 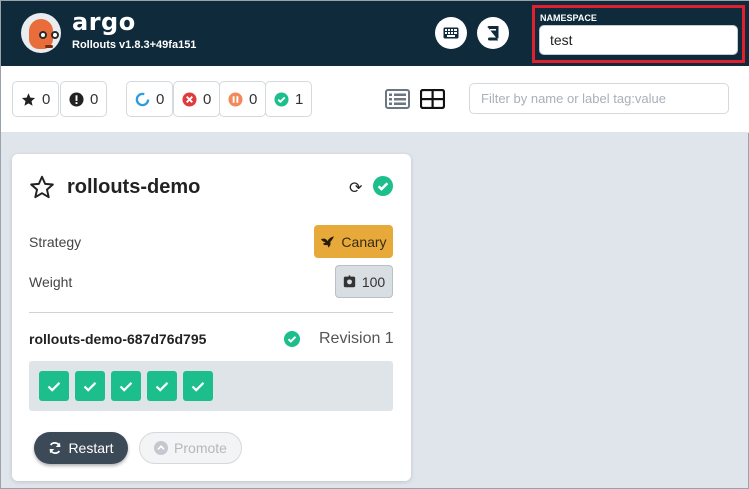 I want to click on favorites-count: 0, so click(x=46, y=99).